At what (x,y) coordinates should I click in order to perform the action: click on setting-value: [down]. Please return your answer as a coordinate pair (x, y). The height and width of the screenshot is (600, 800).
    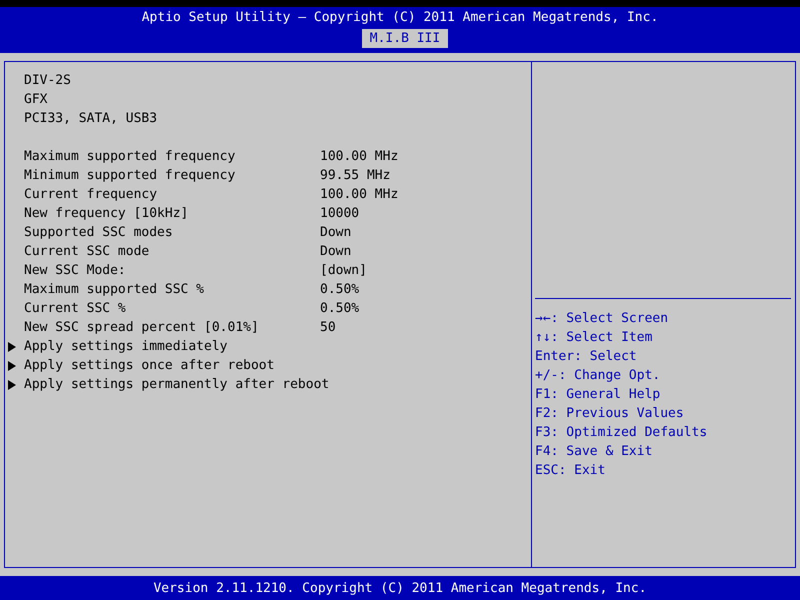
    Looking at the image, I should click on (343, 270).